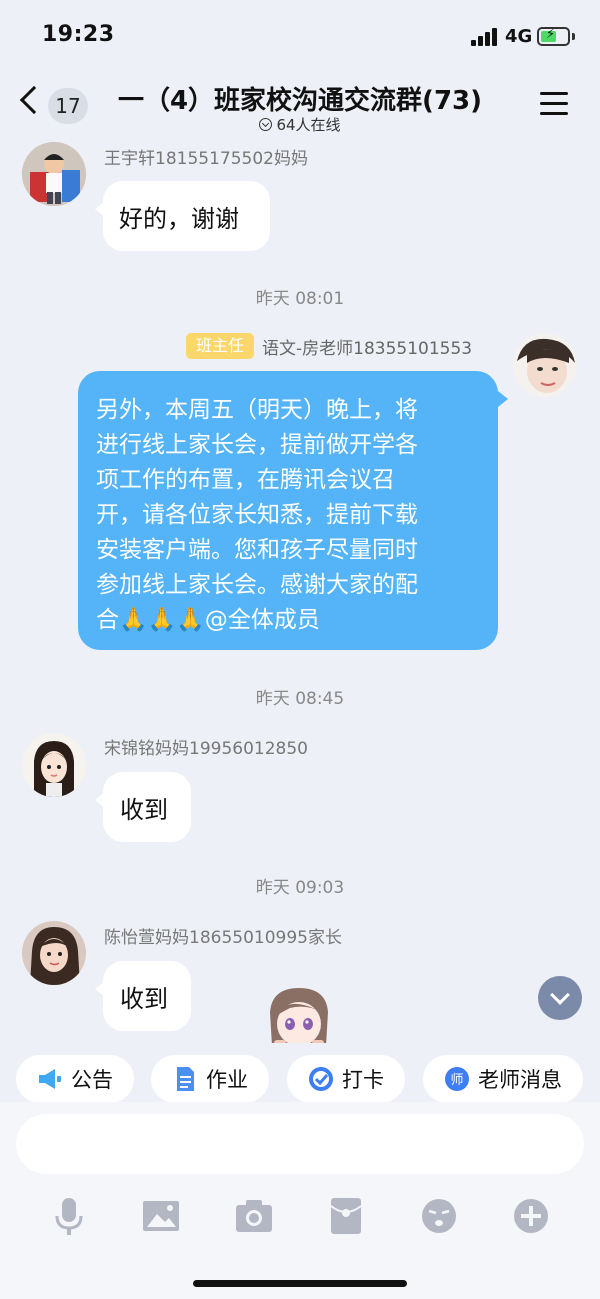  What do you see at coordinates (321, 1079) in the screenshot?
I see `check-circle-icon` at bounding box center [321, 1079].